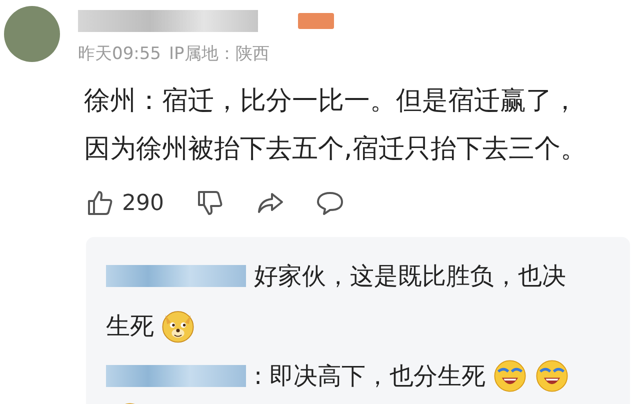 This screenshot has width=640, height=404. I want to click on comment-time: 昨天09:55, so click(119, 54).